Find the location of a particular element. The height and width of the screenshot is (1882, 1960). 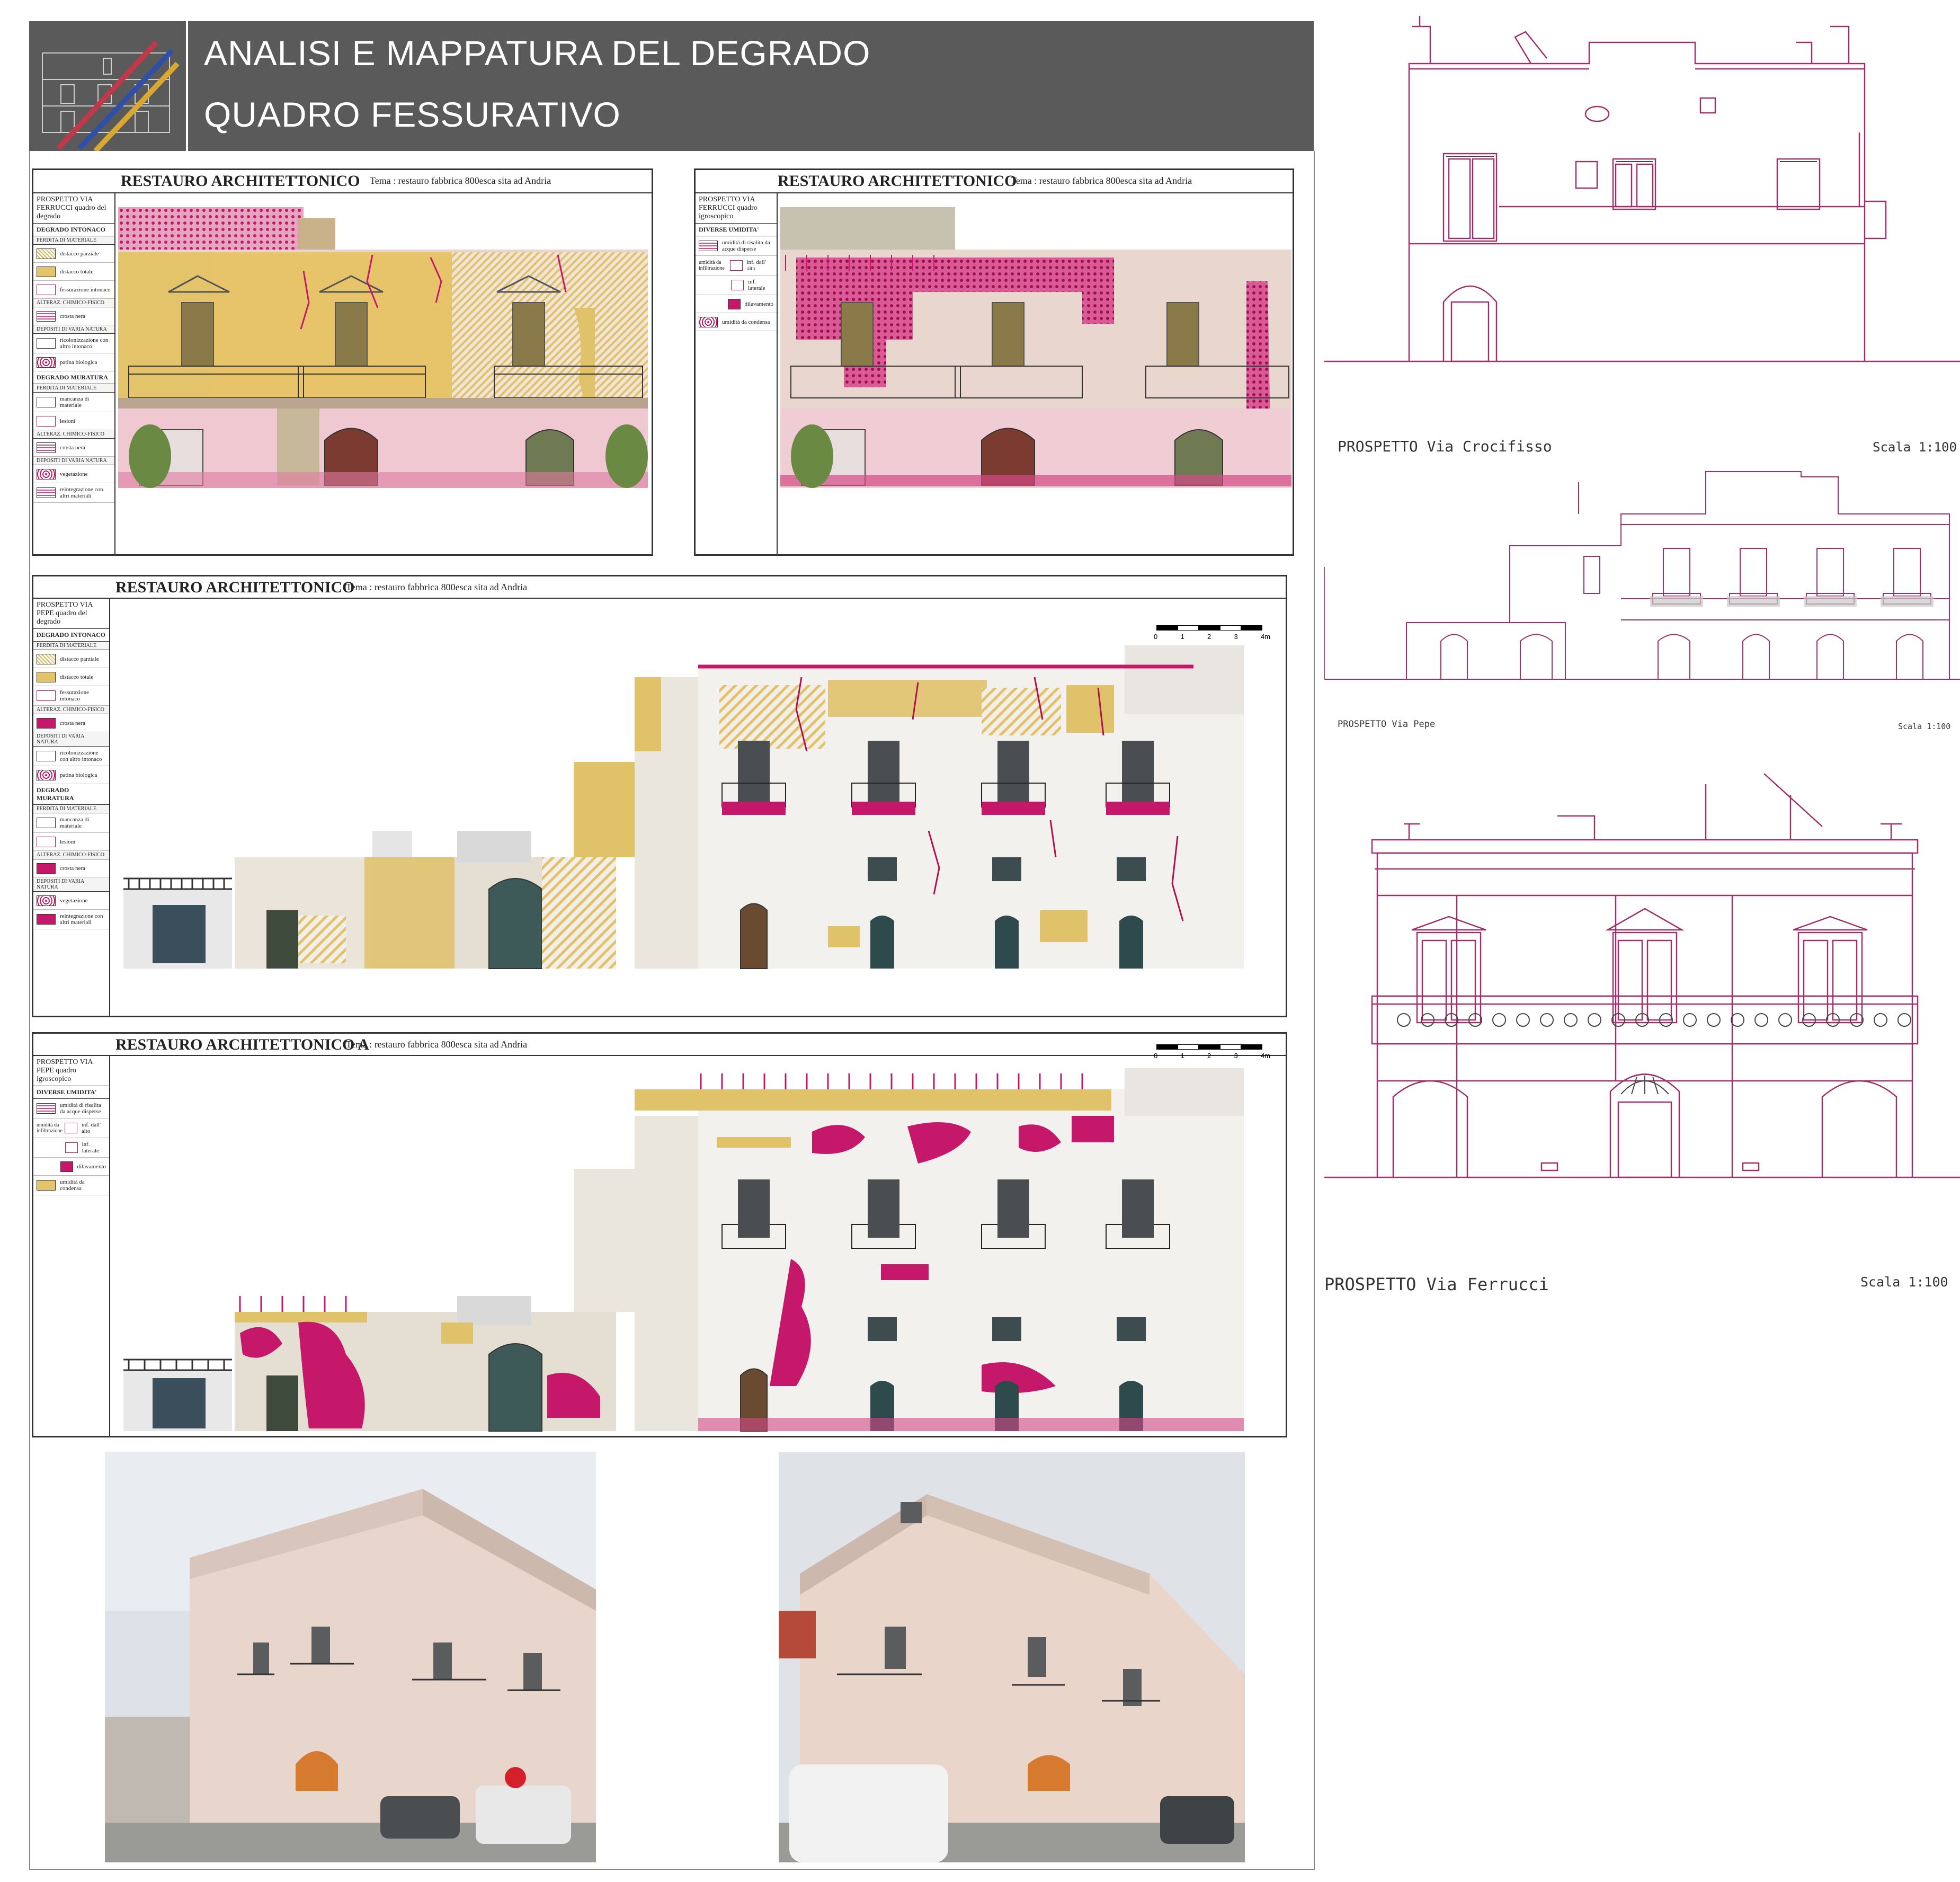

facade-ferrucci-degrado-map is located at coordinates (383, 379).